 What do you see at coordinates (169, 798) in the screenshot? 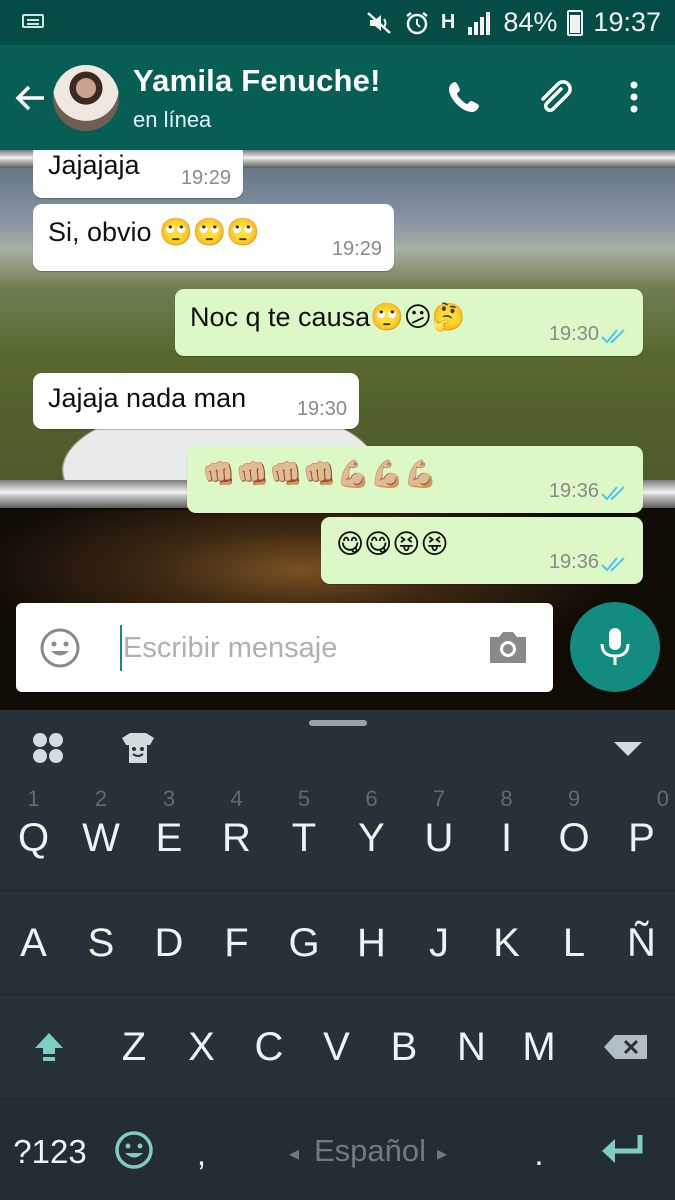
I see `key-hint: 3` at bounding box center [169, 798].